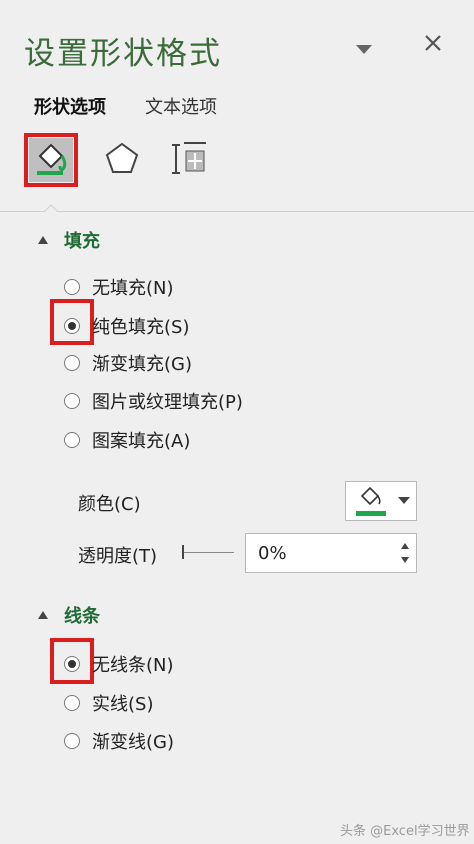 The image size is (474, 844). Describe the element at coordinates (371, 501) in the screenshot. I see `paint-bucket-icon` at that location.